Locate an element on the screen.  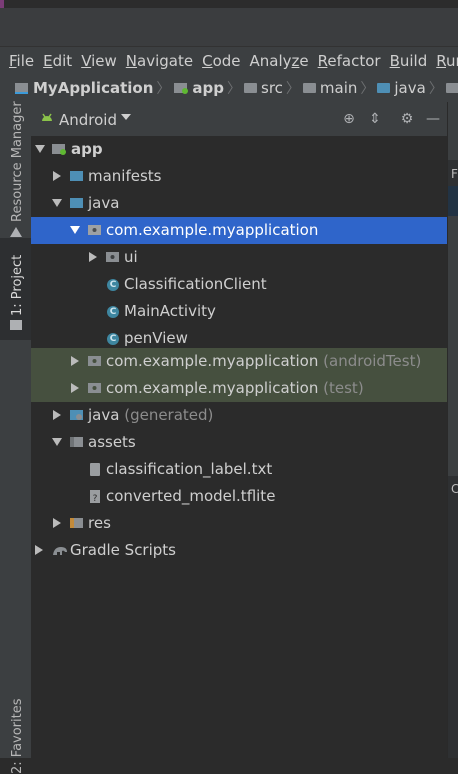
editor-fragment-text: F is located at coordinates (454, 174).